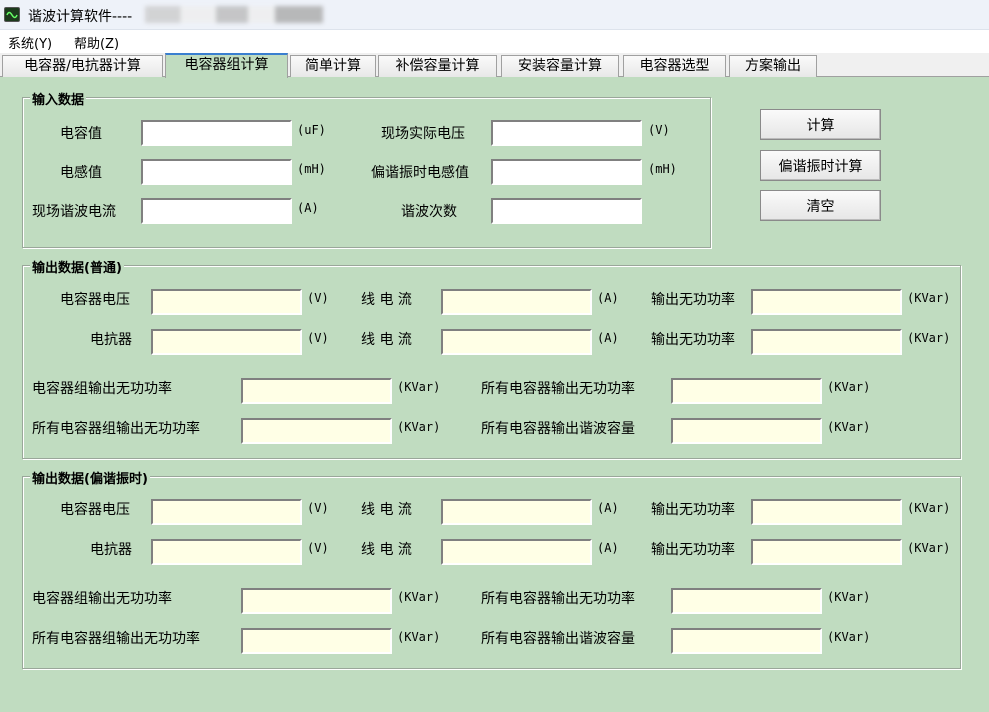 Image resolution: width=989 pixels, height=712 pixels. I want to click on calculate-button: 计算, so click(820, 124).